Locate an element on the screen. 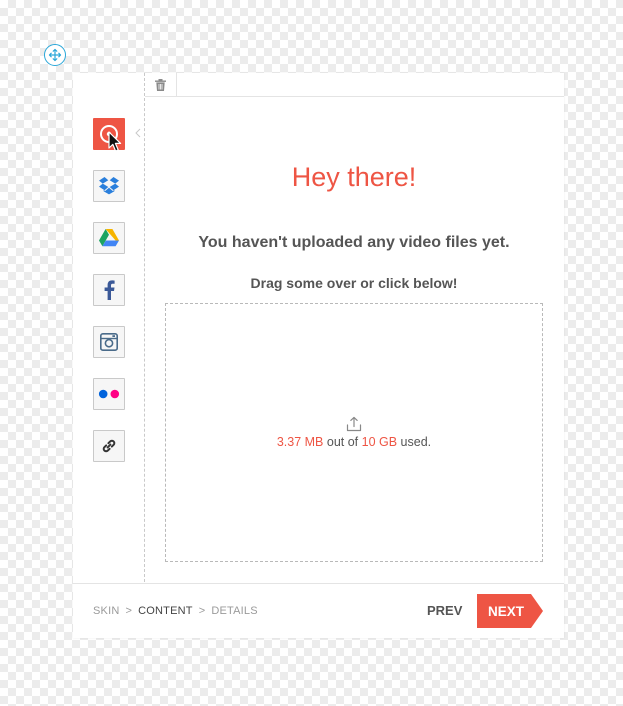  upload-disc-icon is located at coordinates (109, 134).